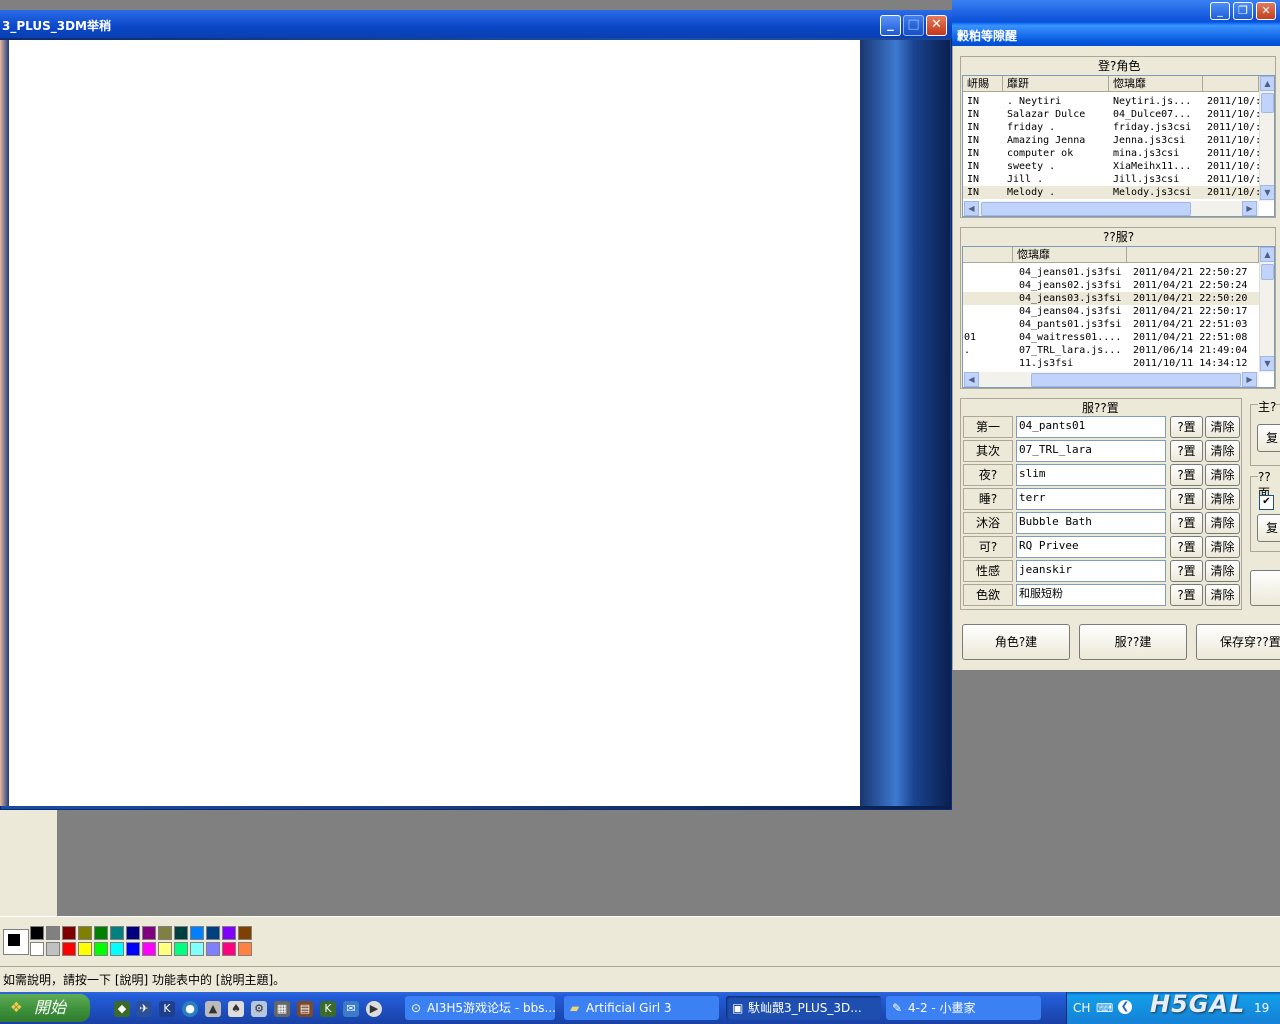 This screenshot has width=1280, height=1024. Describe the element at coordinates (1220, 11) in the screenshot. I see `minimize-icon: _` at that location.